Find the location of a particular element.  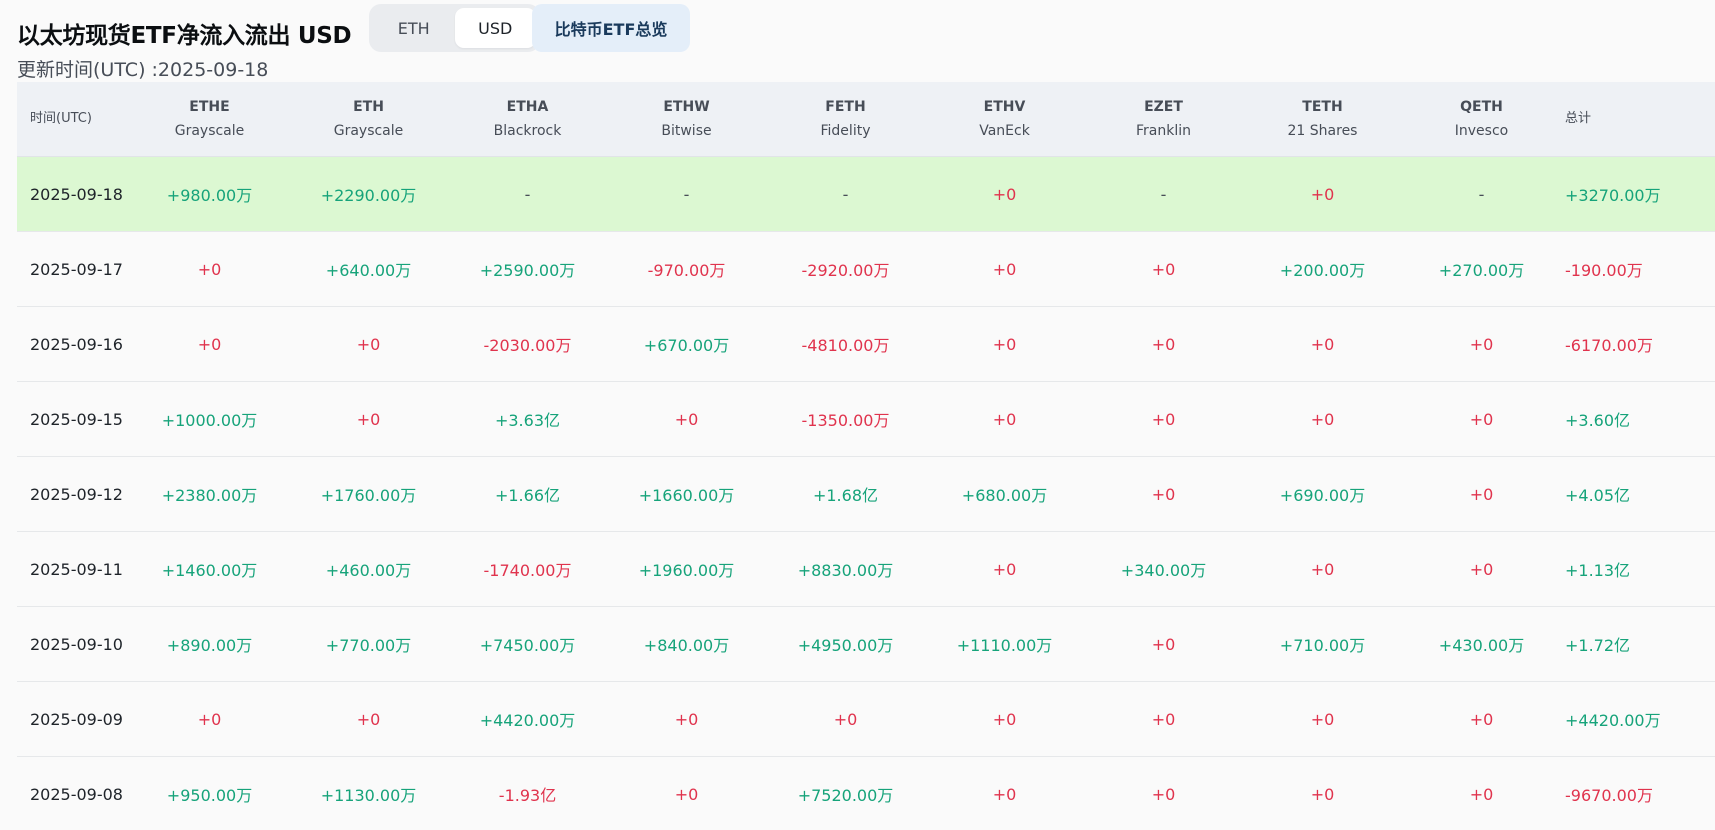

row-total: +4420.00万 is located at coordinates (1613, 720).